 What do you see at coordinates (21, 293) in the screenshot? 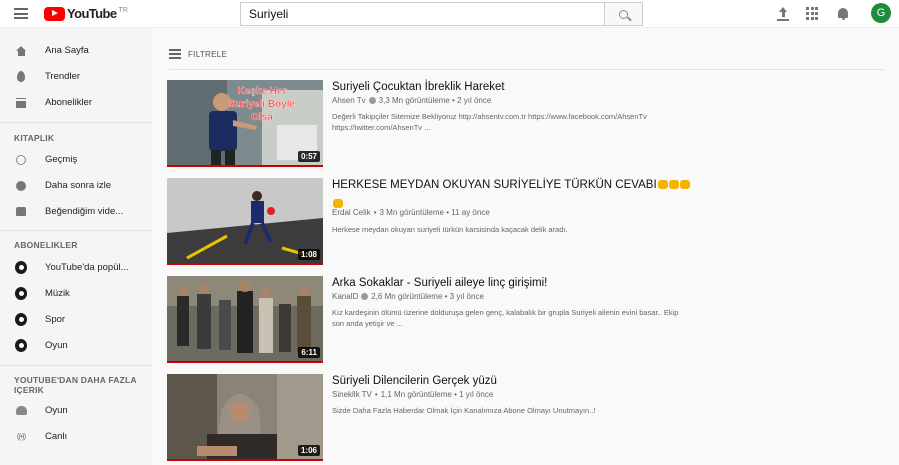
I see `music-channel-icon` at bounding box center [21, 293].